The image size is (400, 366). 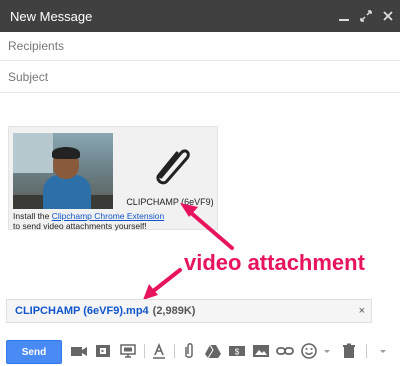 I want to click on emoji-dropdown-icon, so click(x=327, y=351).